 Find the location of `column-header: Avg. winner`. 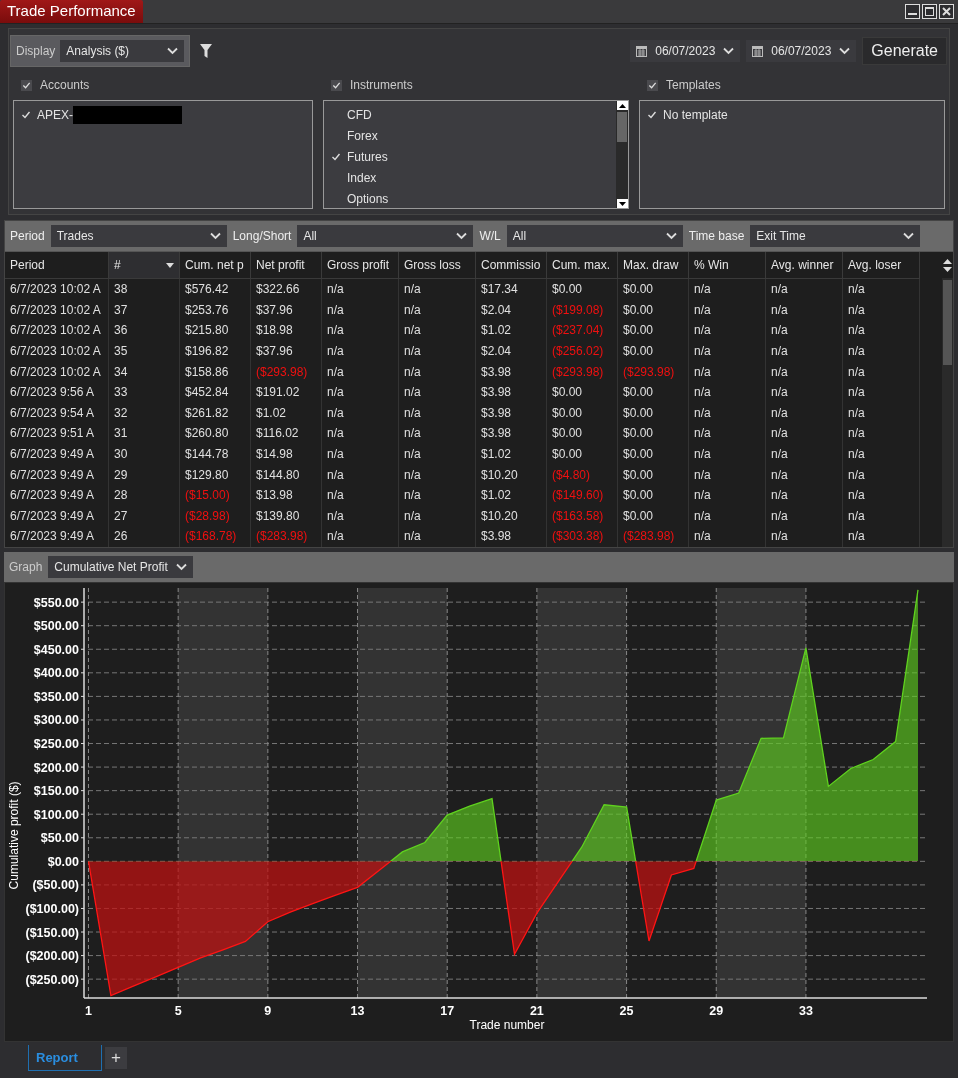

column-header: Avg. winner is located at coordinates (804, 265).